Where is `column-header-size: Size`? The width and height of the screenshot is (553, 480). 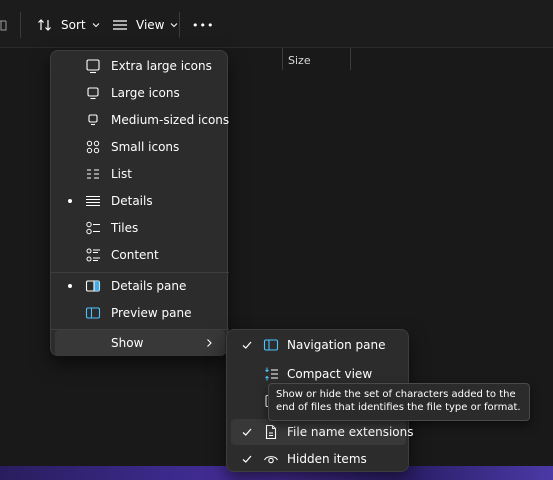 column-header-size: Size is located at coordinates (299, 60).